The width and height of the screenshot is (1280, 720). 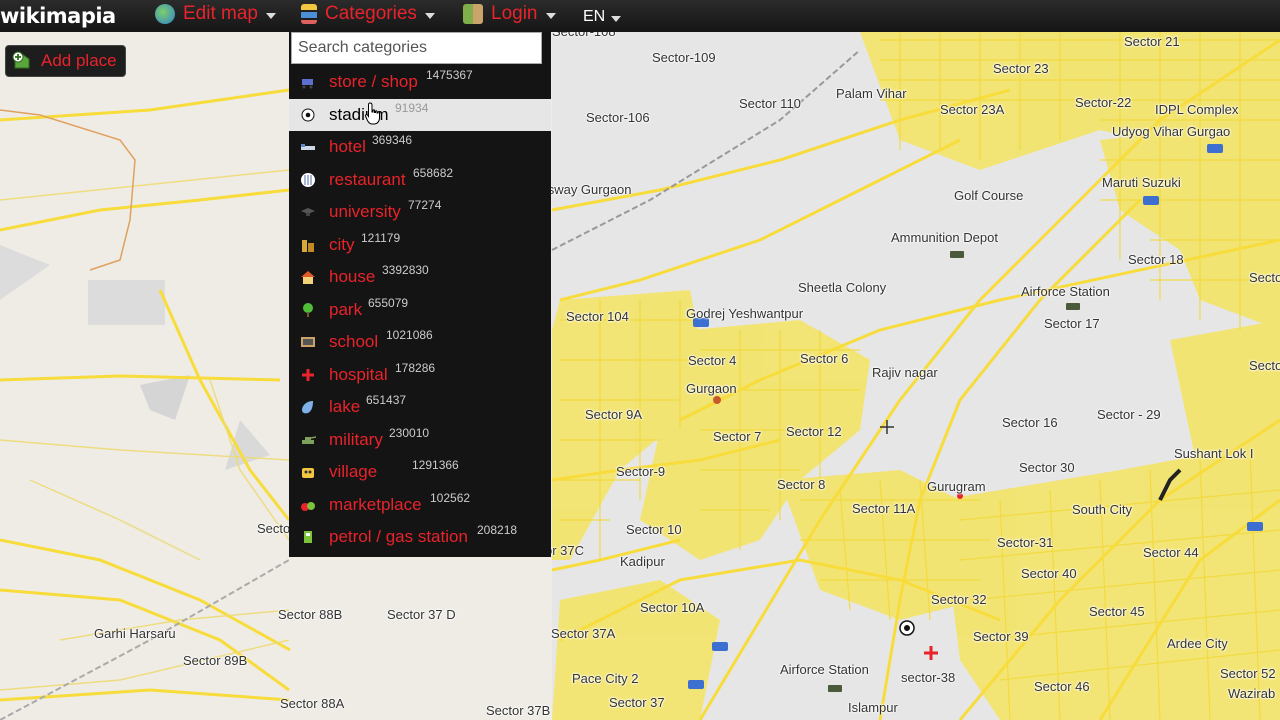 What do you see at coordinates (583, 633) in the screenshot?
I see `map-place-label: Sector 37A` at bounding box center [583, 633].